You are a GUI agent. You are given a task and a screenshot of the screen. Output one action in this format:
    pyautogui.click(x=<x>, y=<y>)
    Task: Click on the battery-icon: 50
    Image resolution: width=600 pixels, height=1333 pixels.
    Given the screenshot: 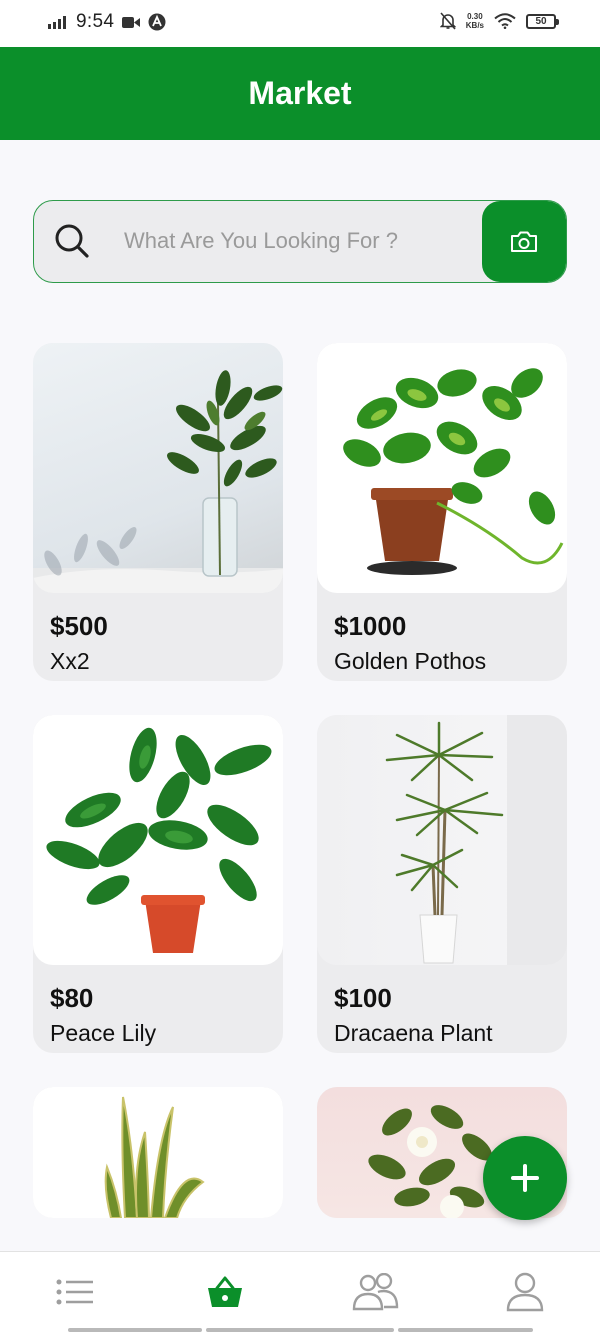 What is the action you would take?
    pyautogui.click(x=542, y=21)
    